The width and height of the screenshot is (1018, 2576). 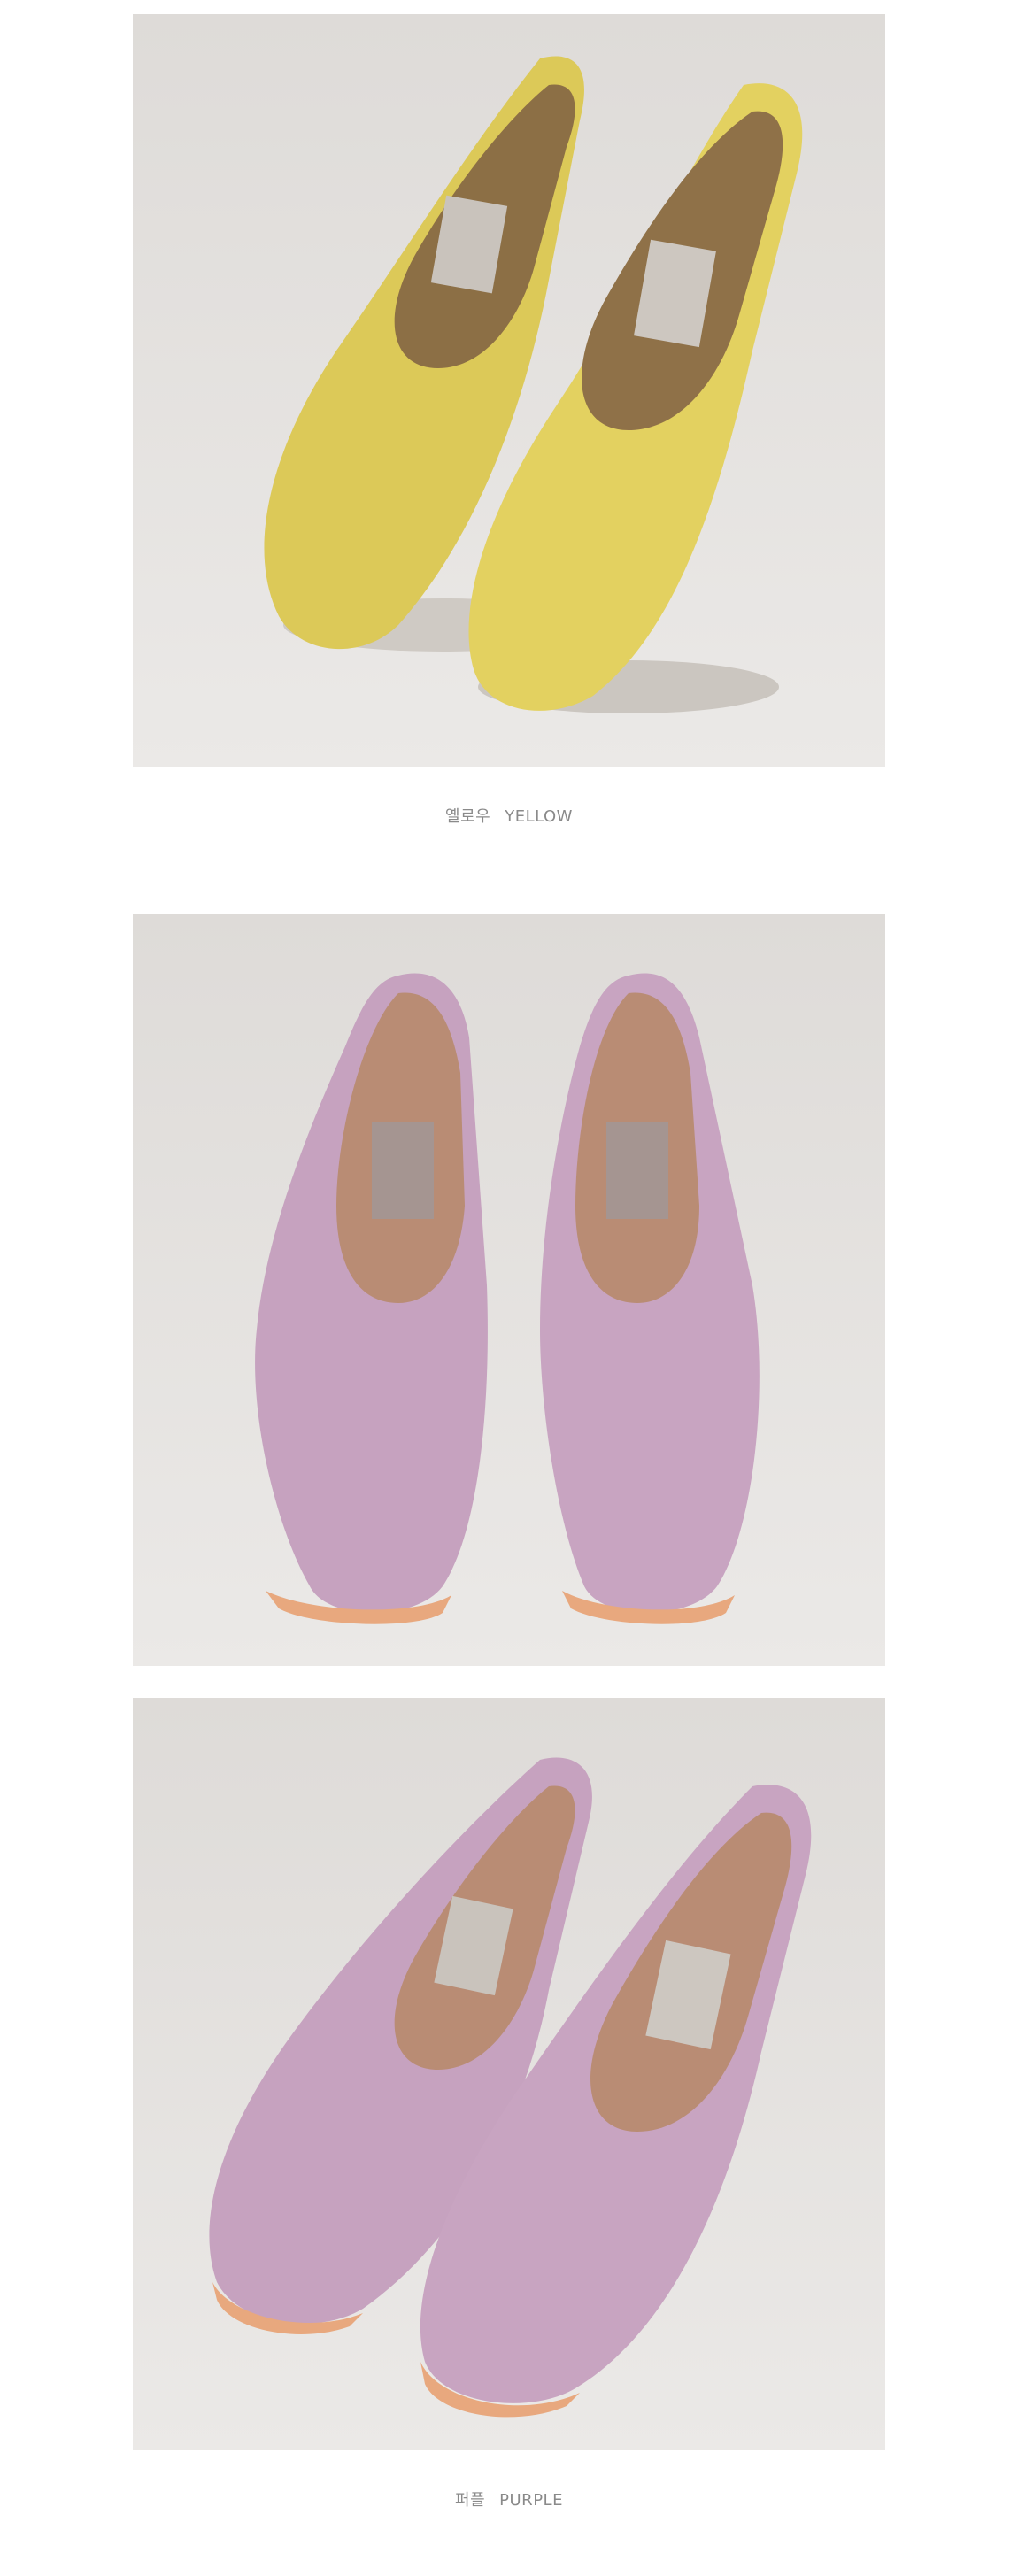 I want to click on color-name-english: YELLOW, so click(x=539, y=816).